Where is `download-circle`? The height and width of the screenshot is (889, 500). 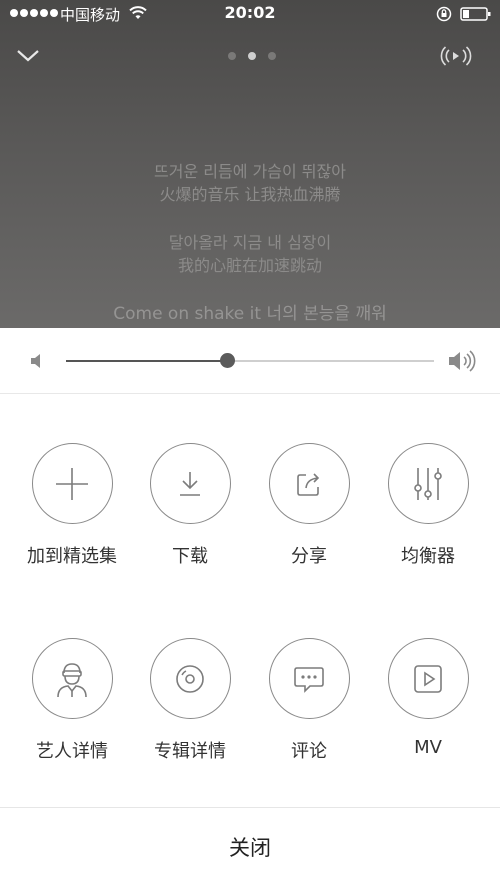 download-circle is located at coordinates (190, 483).